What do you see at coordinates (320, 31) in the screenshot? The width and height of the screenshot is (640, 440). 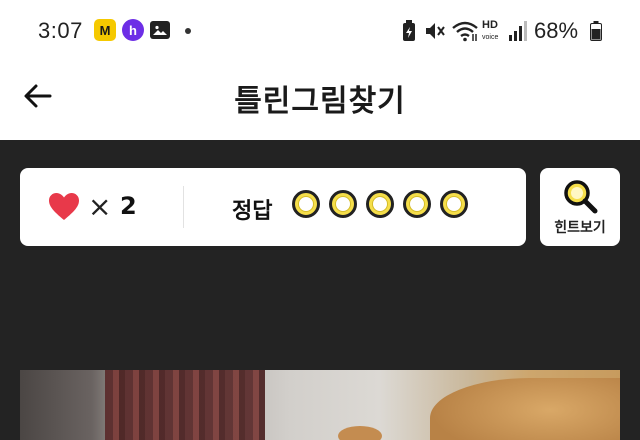 I see `status-bar: 3:07 M h HD voice 68%` at bounding box center [320, 31].